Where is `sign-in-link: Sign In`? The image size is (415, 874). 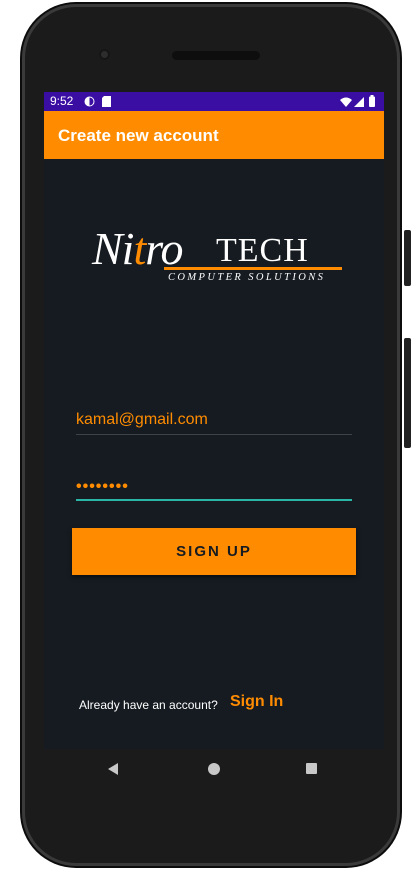
sign-in-link: Sign In is located at coordinates (256, 702).